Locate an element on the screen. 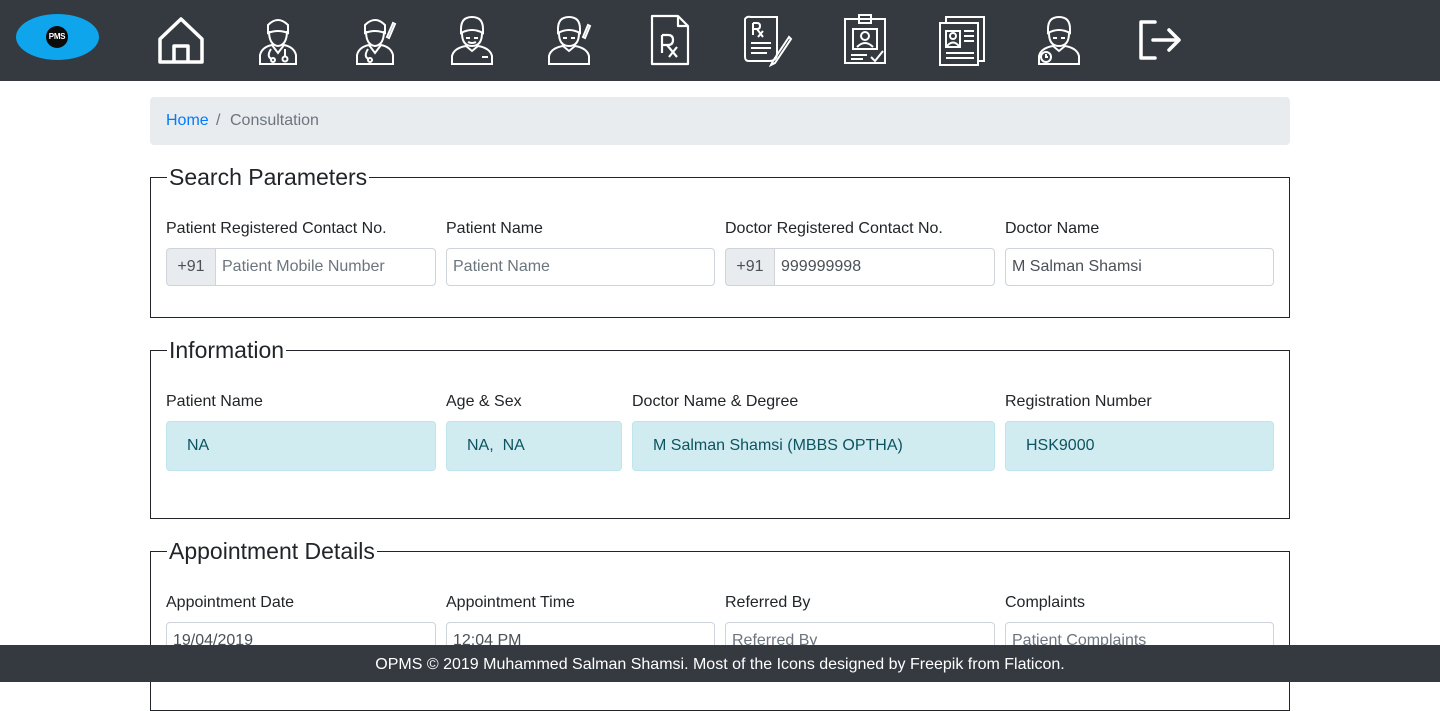 This screenshot has height=711, width=1440. patient-history-icon is located at coordinates (1059, 40).